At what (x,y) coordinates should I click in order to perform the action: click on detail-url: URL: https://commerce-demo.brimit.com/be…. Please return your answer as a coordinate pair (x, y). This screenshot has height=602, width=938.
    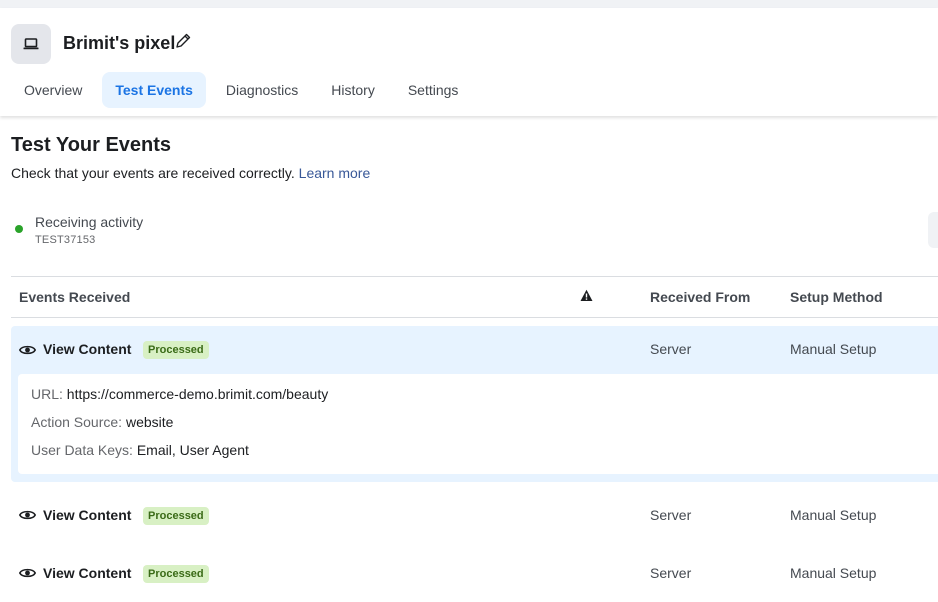
    Looking at the image, I should click on (179, 394).